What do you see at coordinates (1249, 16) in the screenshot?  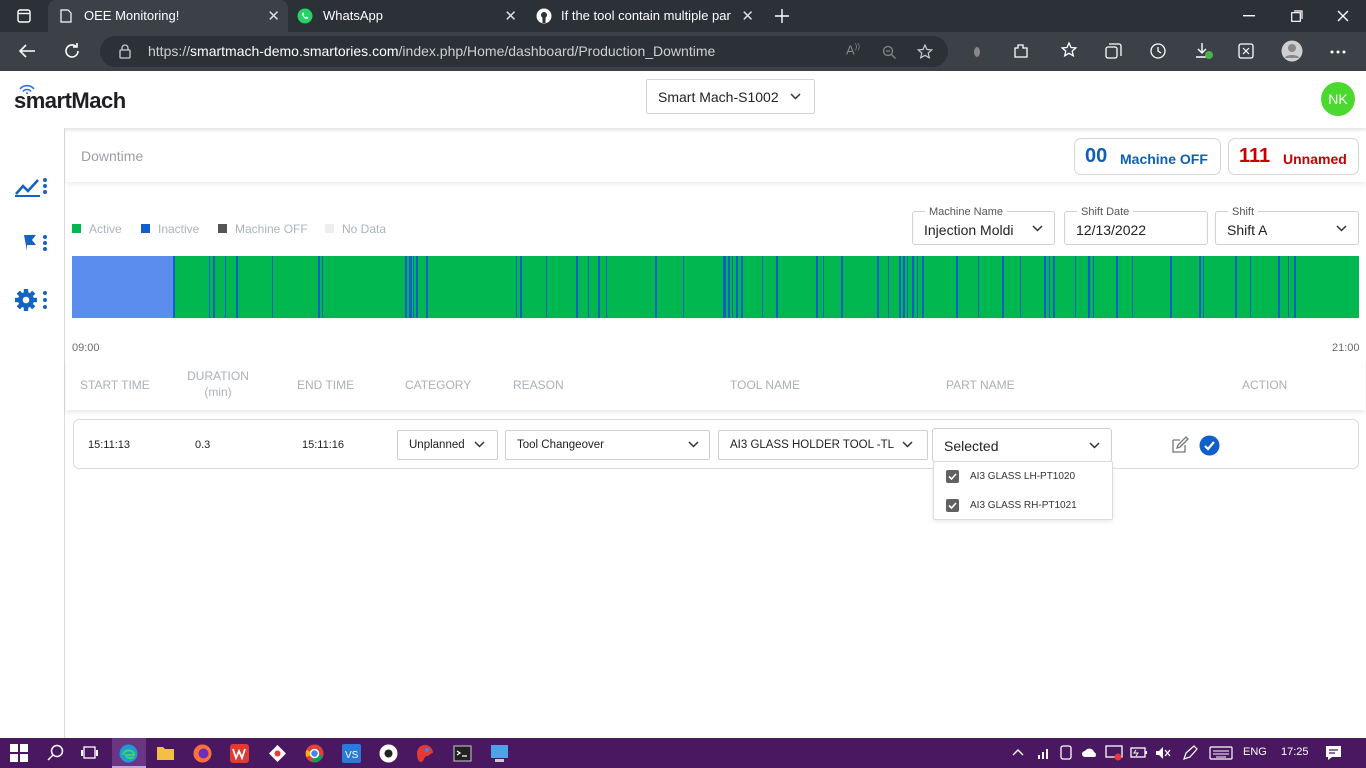 I see `minimize-icon` at bounding box center [1249, 16].